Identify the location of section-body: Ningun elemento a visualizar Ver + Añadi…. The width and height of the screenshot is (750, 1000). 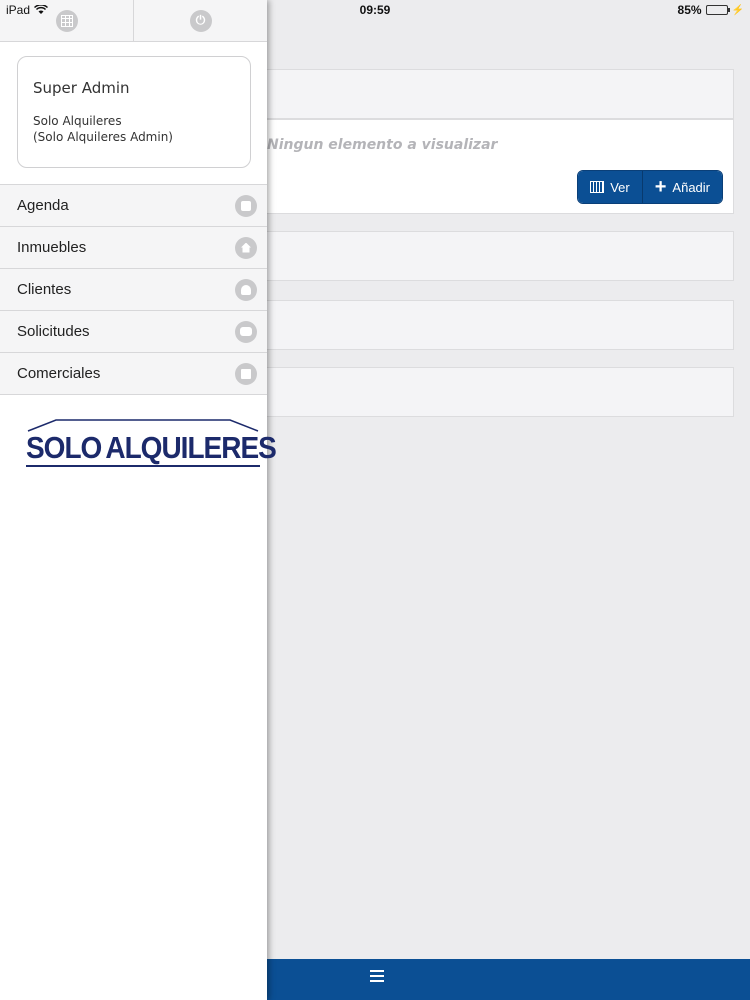
(500, 166).